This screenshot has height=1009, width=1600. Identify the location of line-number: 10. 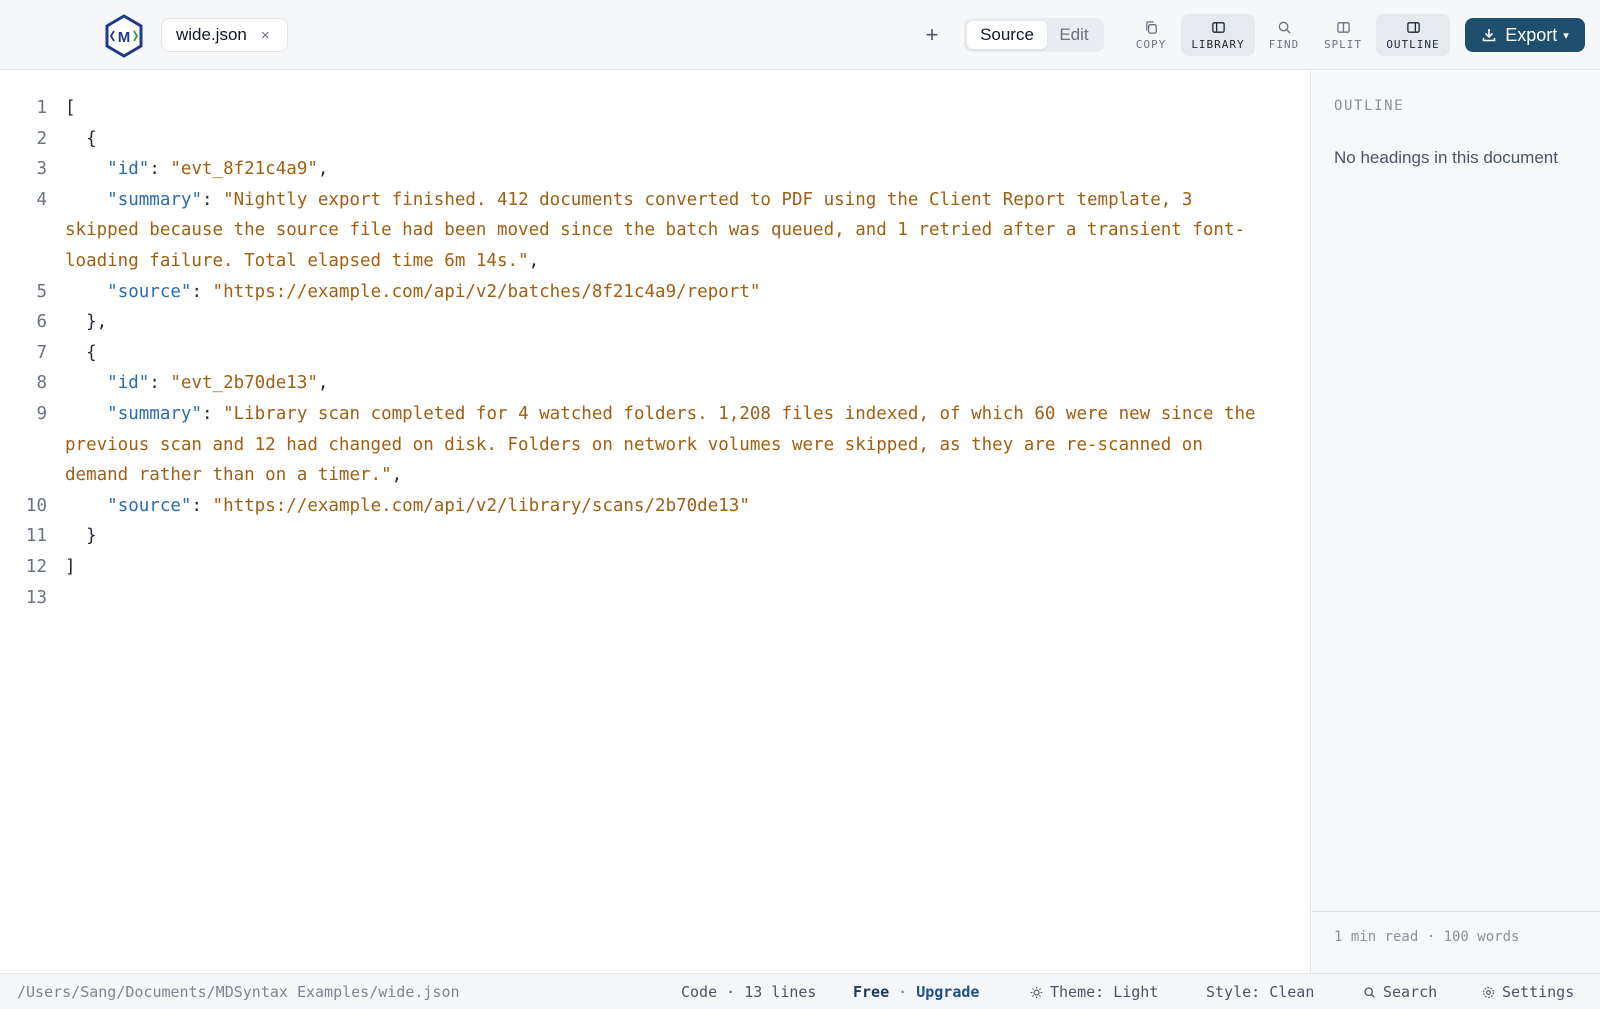
(36, 505).